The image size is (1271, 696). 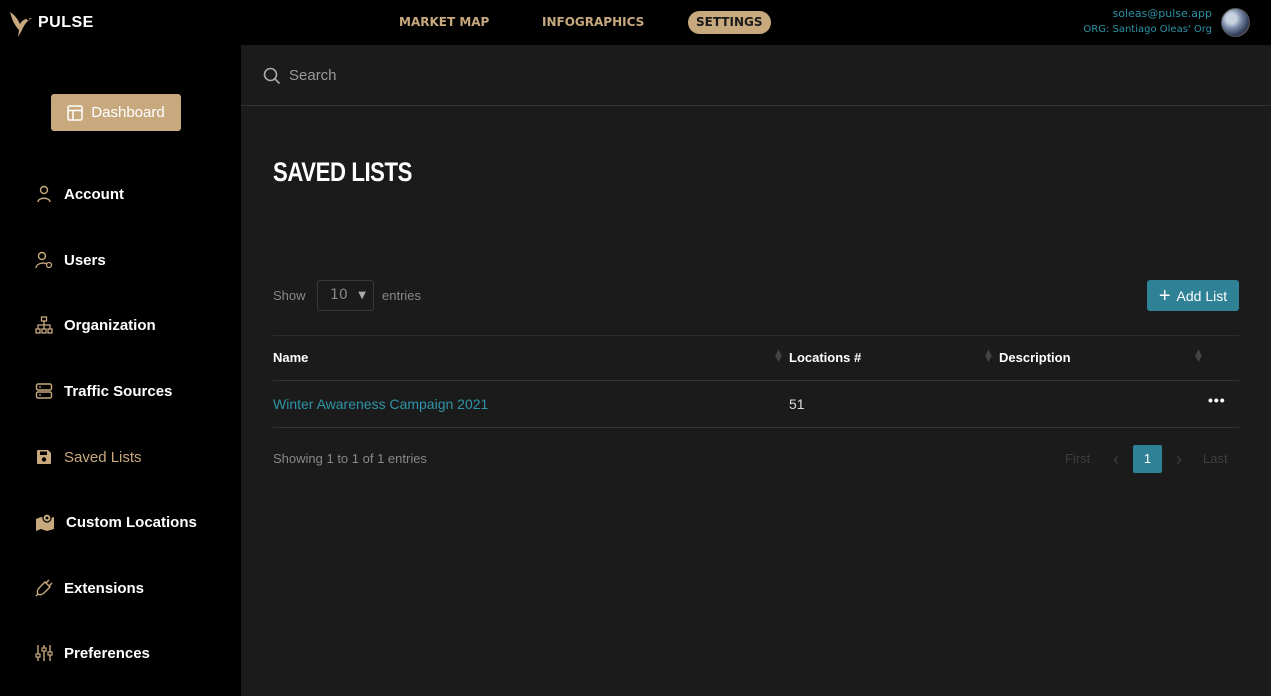 What do you see at coordinates (1147, 29) in the screenshot?
I see `user-org: ORG: Santiago Oleas' Org` at bounding box center [1147, 29].